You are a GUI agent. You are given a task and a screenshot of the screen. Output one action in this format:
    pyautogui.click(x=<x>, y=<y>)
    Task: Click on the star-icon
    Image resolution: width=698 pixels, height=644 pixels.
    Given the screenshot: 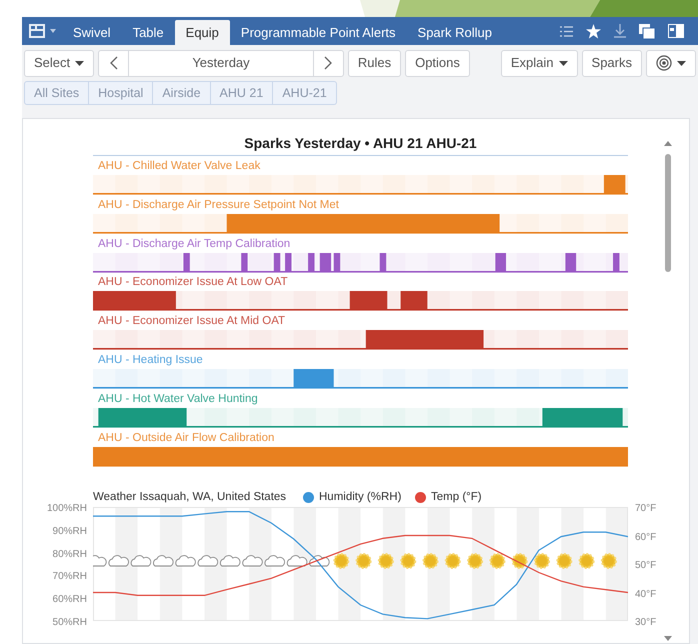 What is the action you would take?
    pyautogui.click(x=593, y=31)
    